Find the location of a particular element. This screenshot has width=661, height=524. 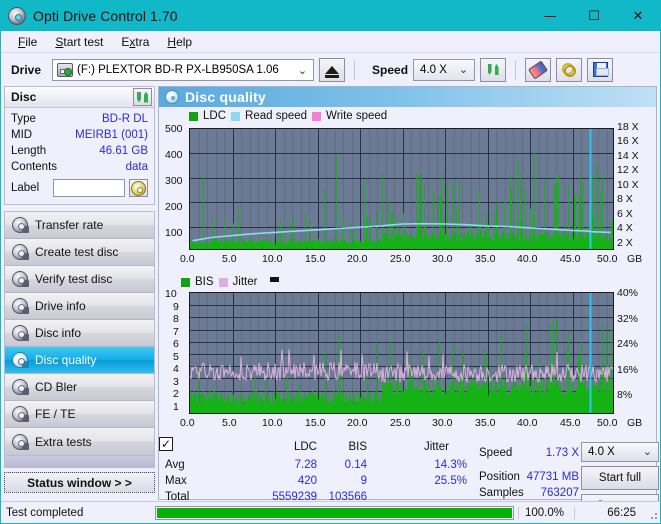

sidebar-item-label: CD Bler is located at coordinates (56, 387).